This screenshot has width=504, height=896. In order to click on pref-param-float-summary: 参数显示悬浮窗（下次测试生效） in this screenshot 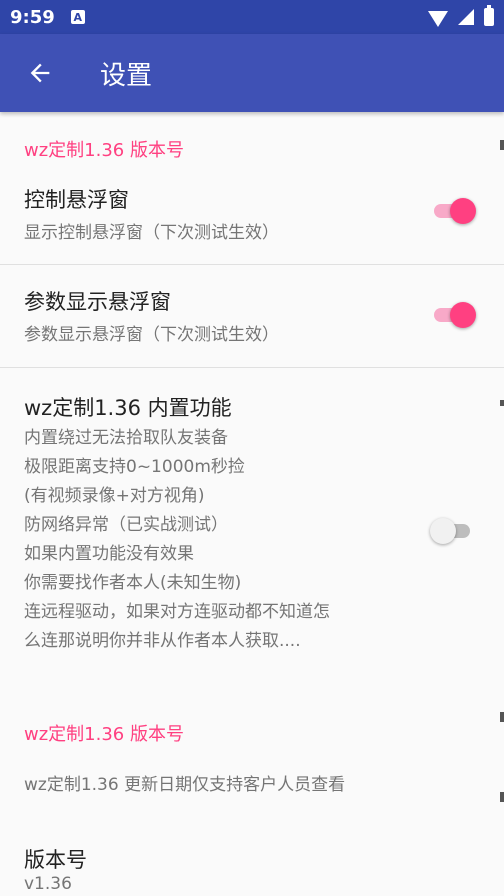, I will do `click(151, 335)`.